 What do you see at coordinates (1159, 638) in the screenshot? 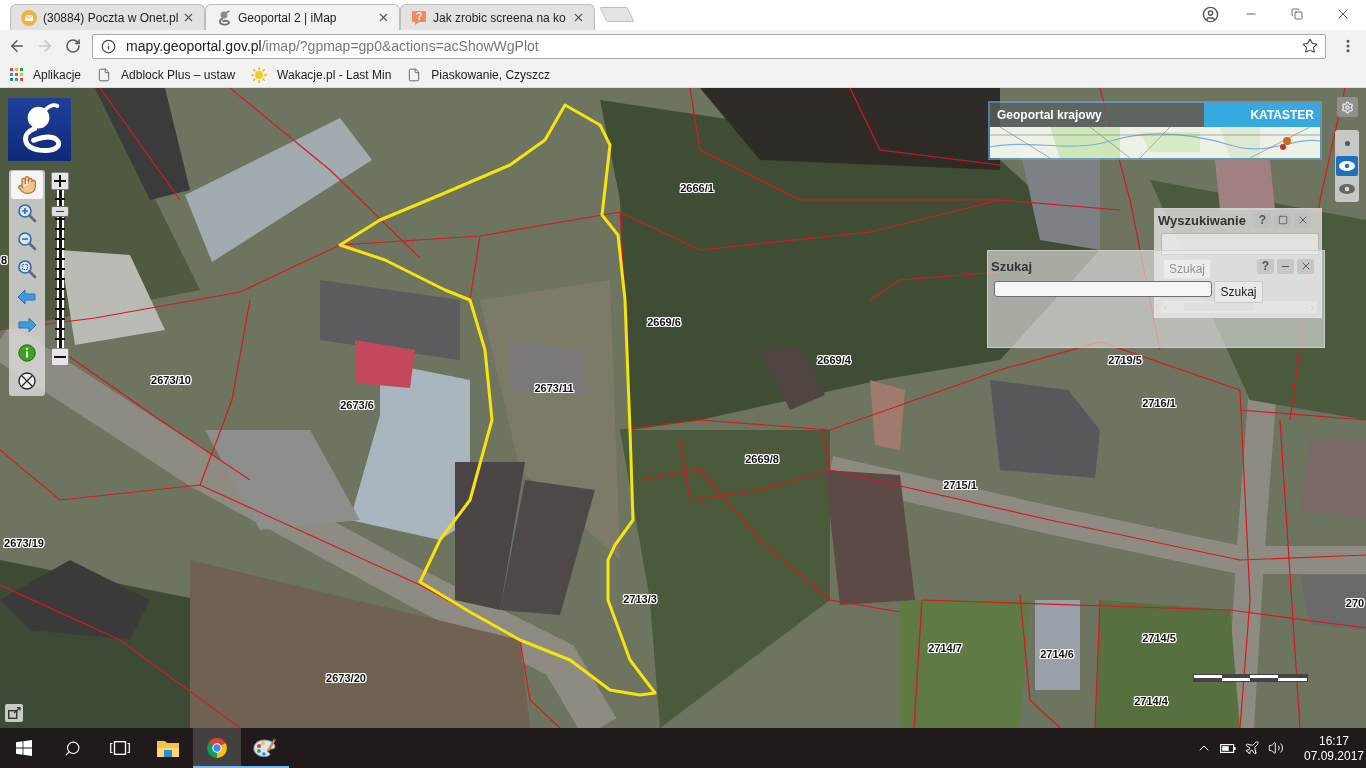
I see `parcel-number: 2714/5` at bounding box center [1159, 638].